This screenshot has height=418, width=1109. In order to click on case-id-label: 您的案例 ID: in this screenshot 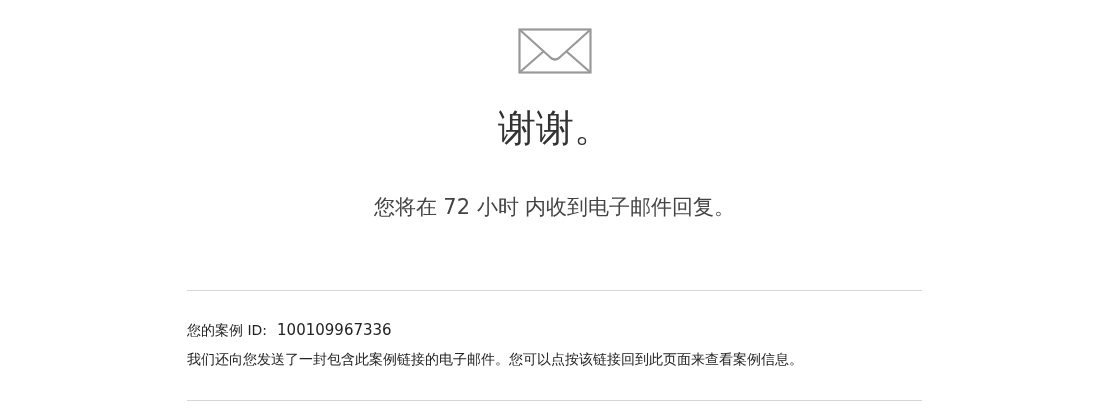, I will do `click(227, 331)`.